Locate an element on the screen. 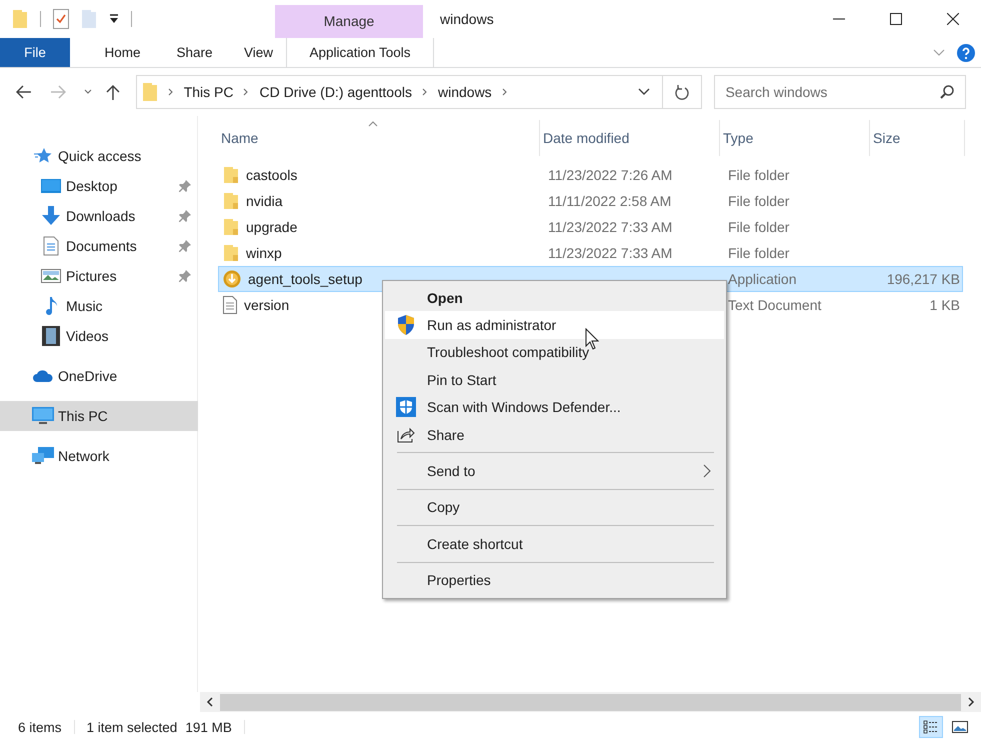  file-name: version is located at coordinates (267, 305).